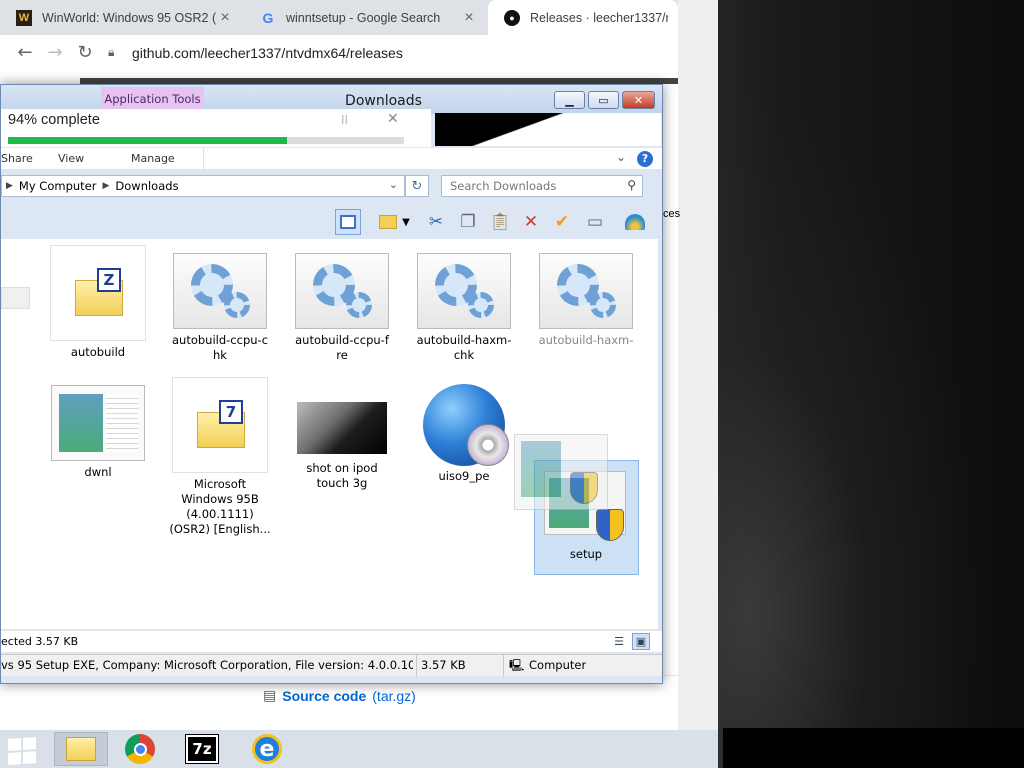 The height and width of the screenshot is (768, 1024). I want to click on file-name: autobuild, so click(98, 352).